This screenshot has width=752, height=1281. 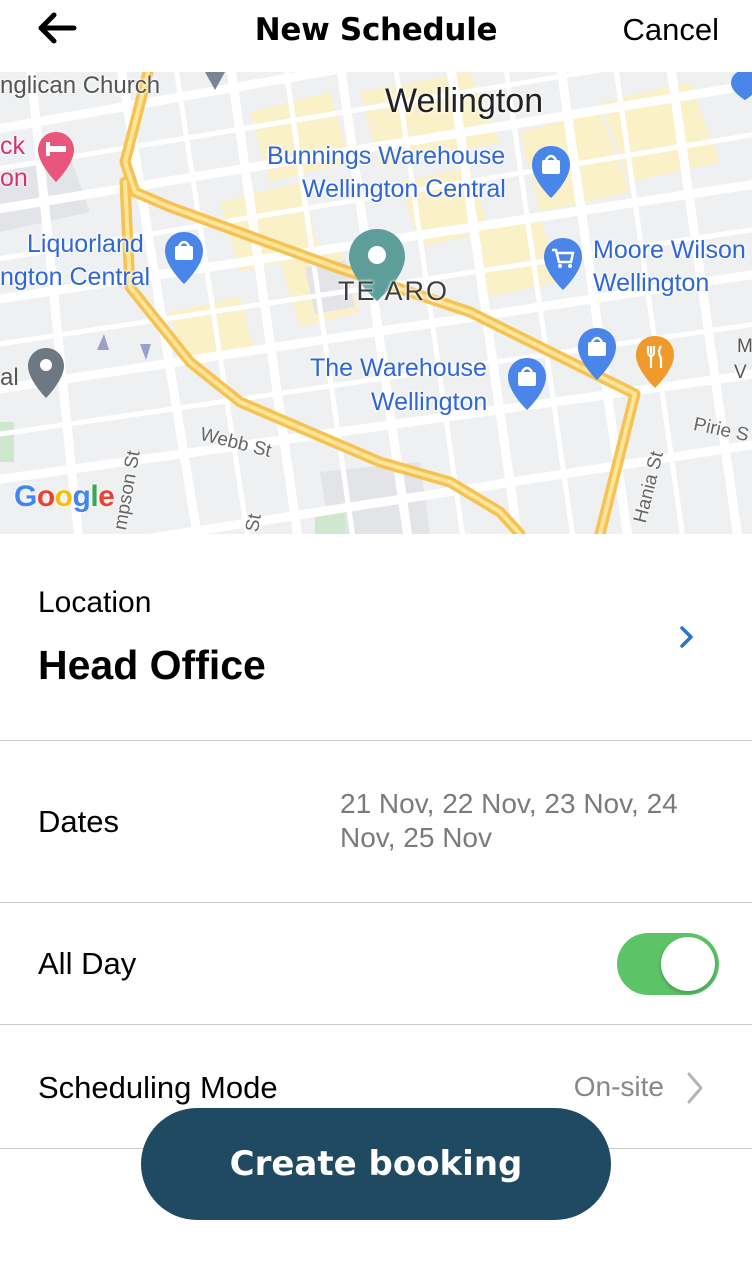 I want to click on map-label-edge-right-1: M, so click(x=744, y=346).